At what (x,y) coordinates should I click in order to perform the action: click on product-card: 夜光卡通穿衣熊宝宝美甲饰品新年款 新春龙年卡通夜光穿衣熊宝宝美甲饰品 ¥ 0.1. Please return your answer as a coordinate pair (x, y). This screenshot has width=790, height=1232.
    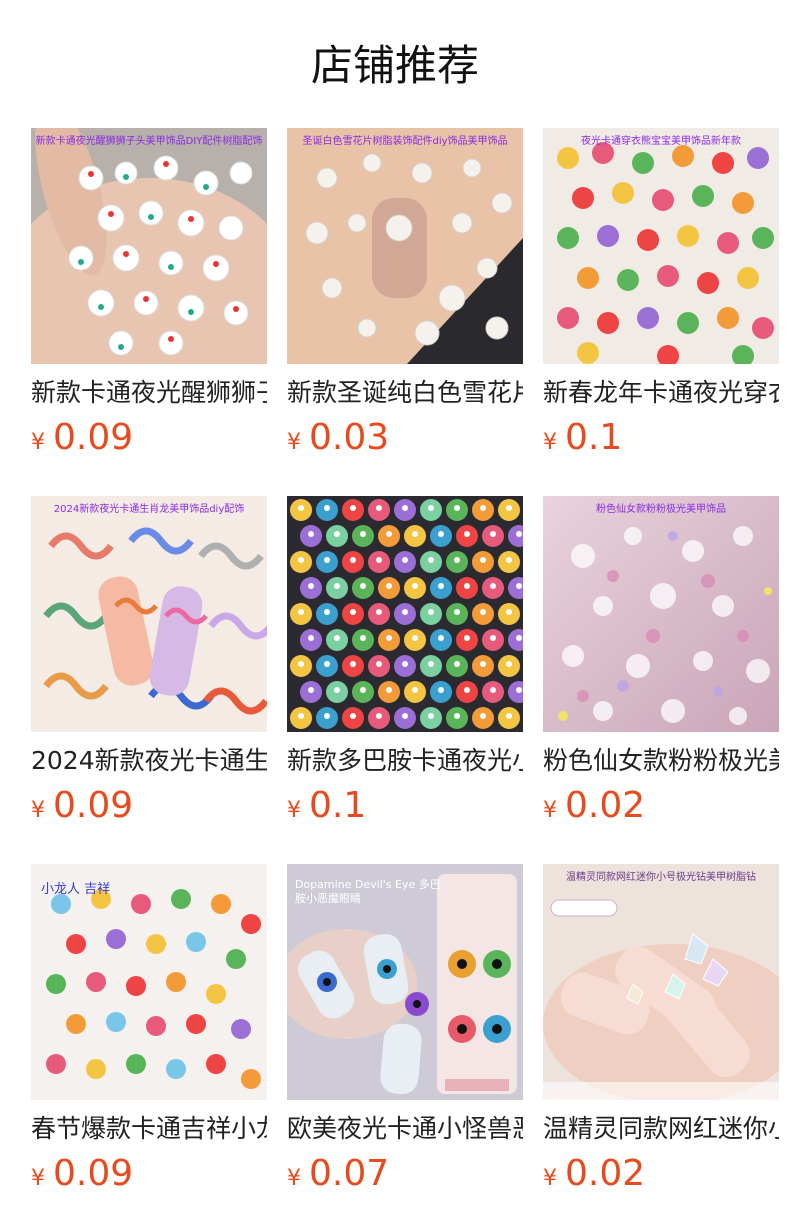
    Looking at the image, I should click on (661, 312).